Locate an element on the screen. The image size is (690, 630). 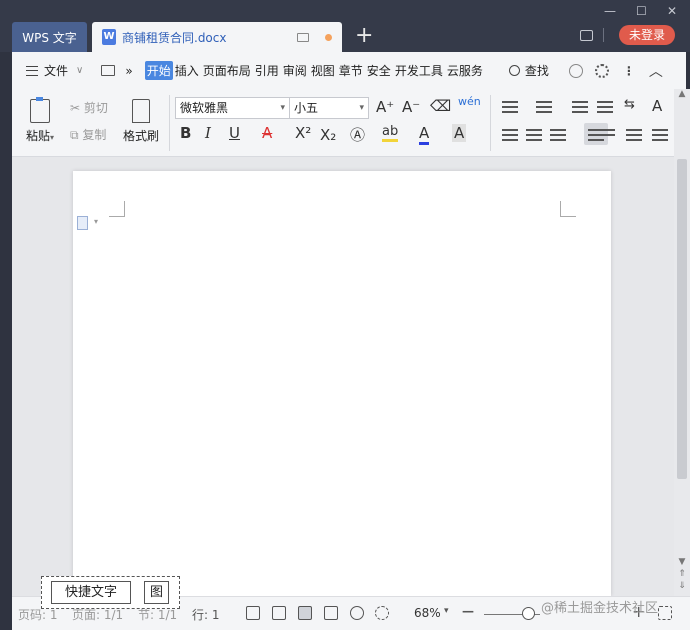
window-layout-icon is located at coordinates (586, 35).